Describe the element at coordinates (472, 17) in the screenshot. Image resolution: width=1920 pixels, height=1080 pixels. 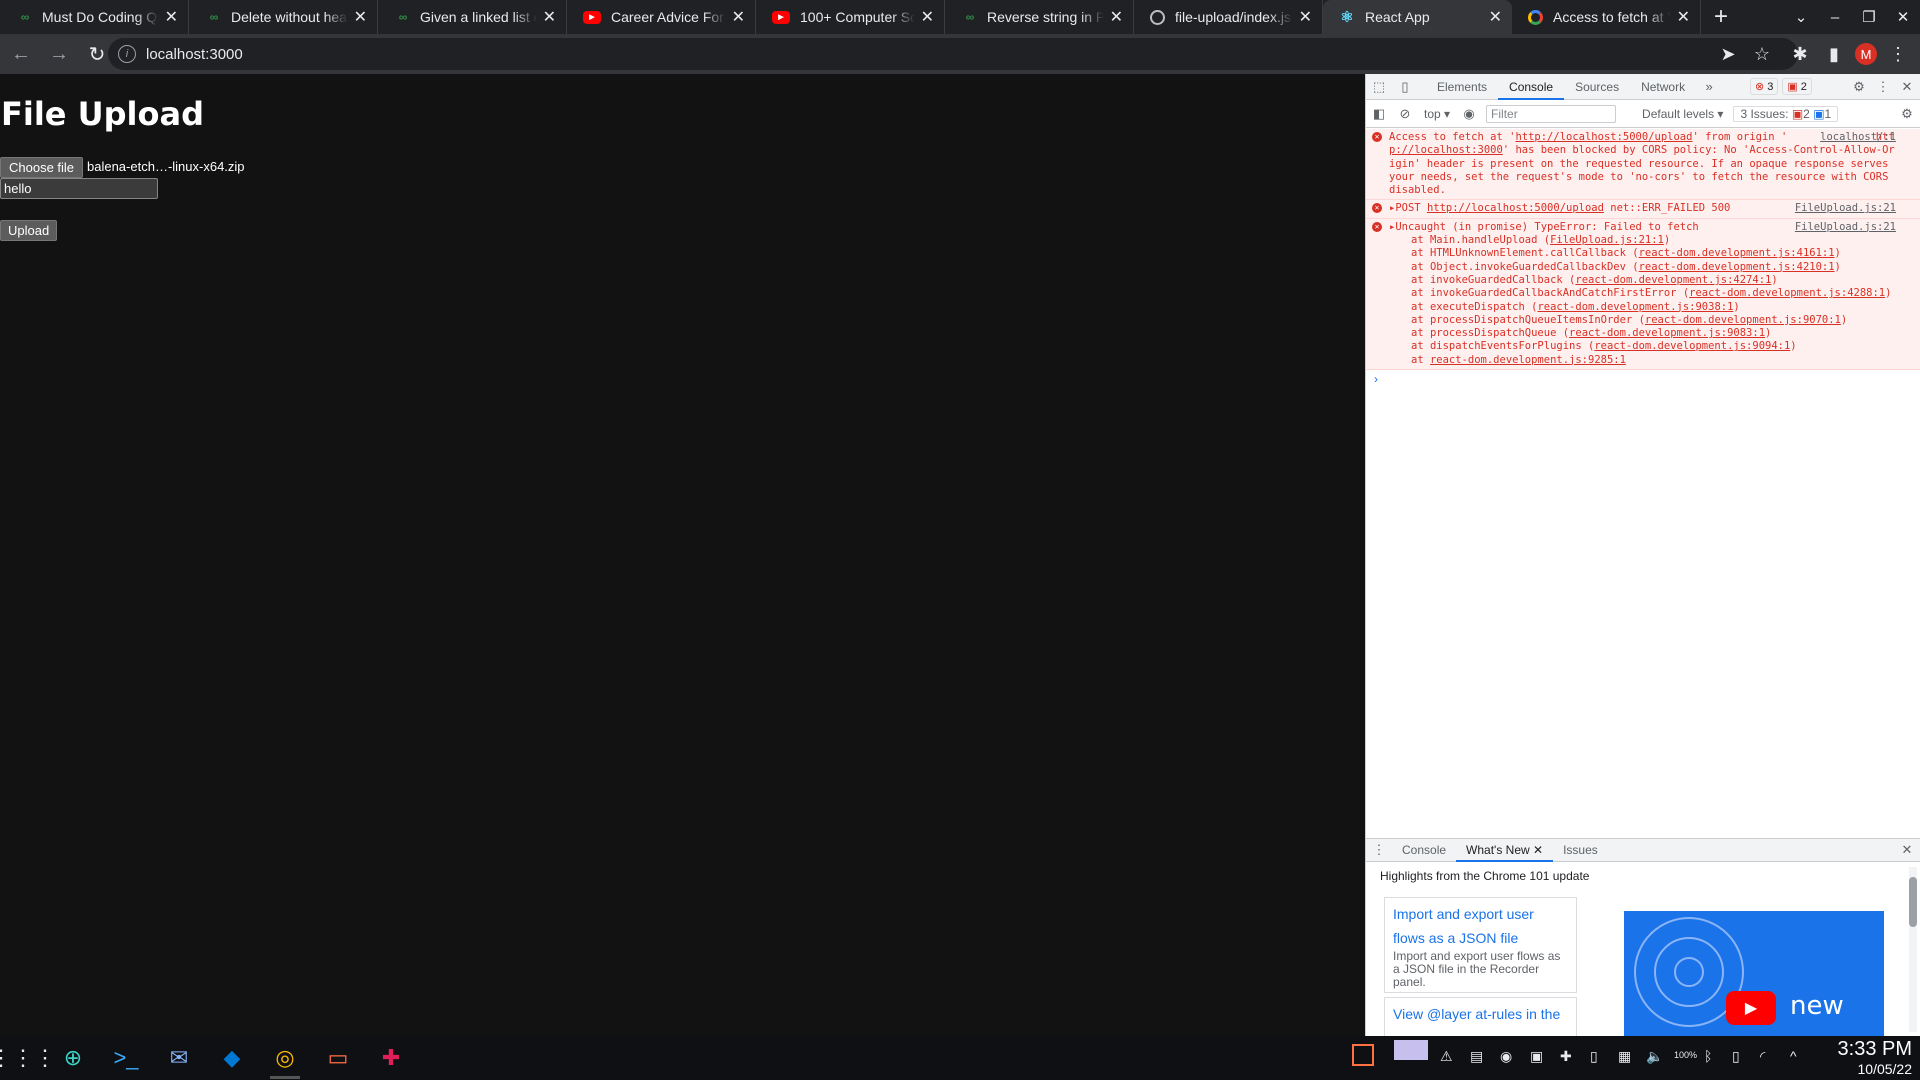
I see `browser-tab: ∞ Given a linked list of ✕` at that location.